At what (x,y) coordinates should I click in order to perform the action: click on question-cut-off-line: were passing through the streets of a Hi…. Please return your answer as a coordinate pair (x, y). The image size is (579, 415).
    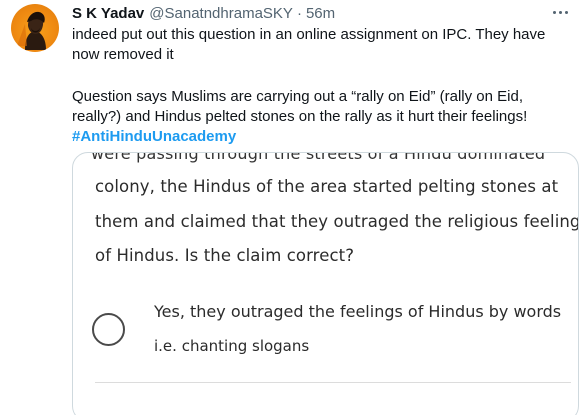
    Looking at the image, I should click on (318, 157).